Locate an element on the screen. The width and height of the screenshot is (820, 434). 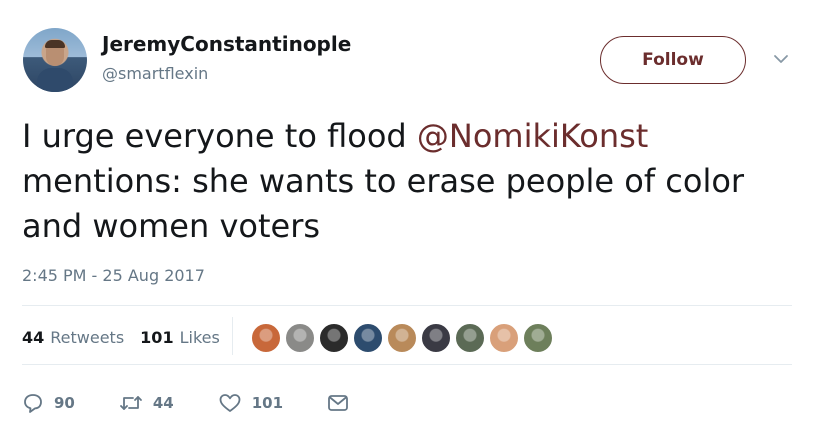
message-action is located at coordinates (343, 403).